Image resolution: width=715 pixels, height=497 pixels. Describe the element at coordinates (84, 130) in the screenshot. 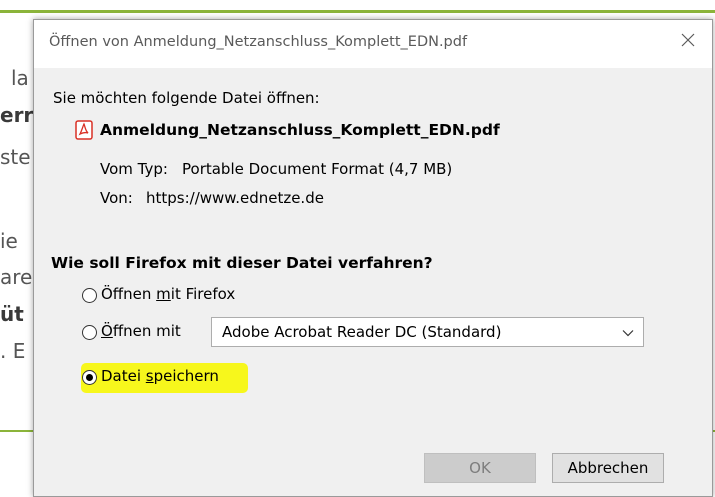

I see `pdf-file-icon` at that location.